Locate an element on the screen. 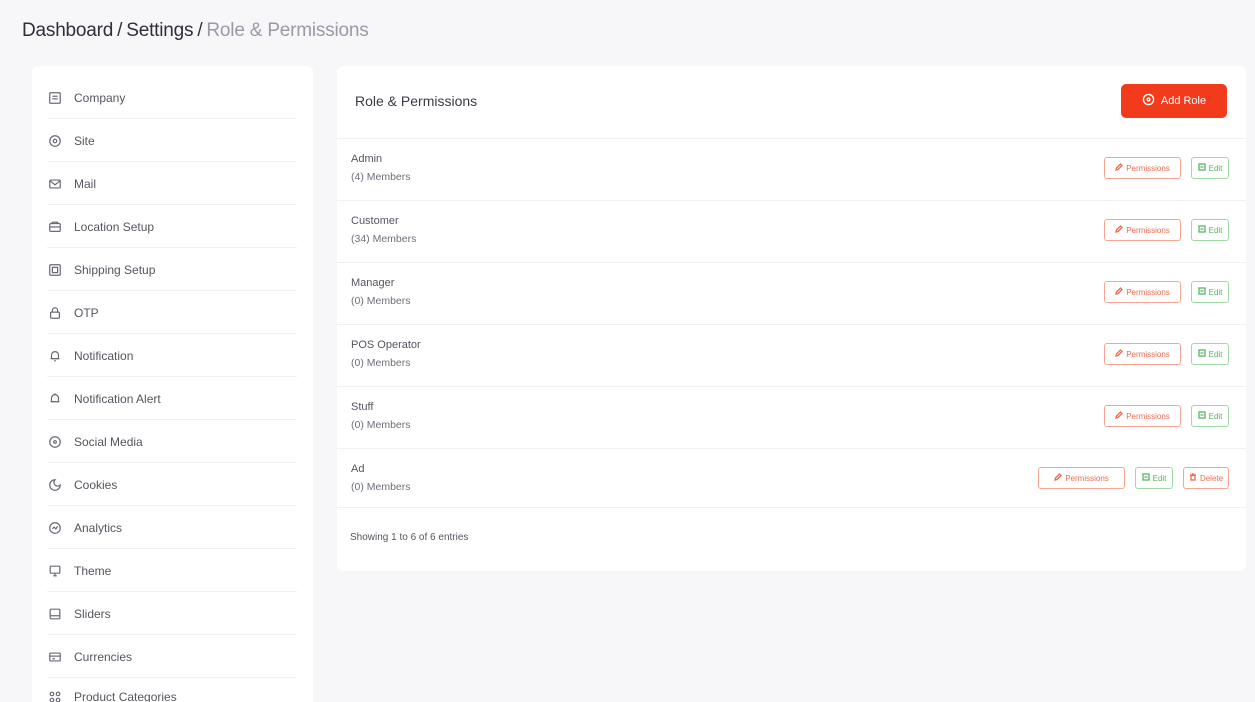  mail-icon is located at coordinates (55, 184).